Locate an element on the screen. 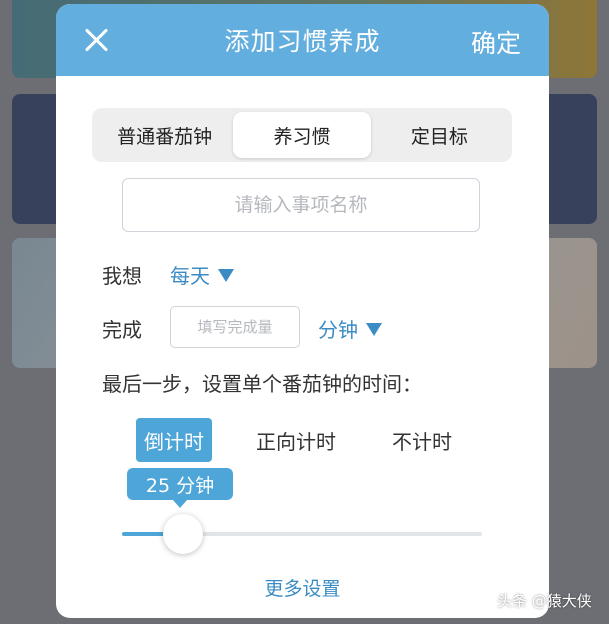  frequency-dropdown: 每天 is located at coordinates (202, 274).